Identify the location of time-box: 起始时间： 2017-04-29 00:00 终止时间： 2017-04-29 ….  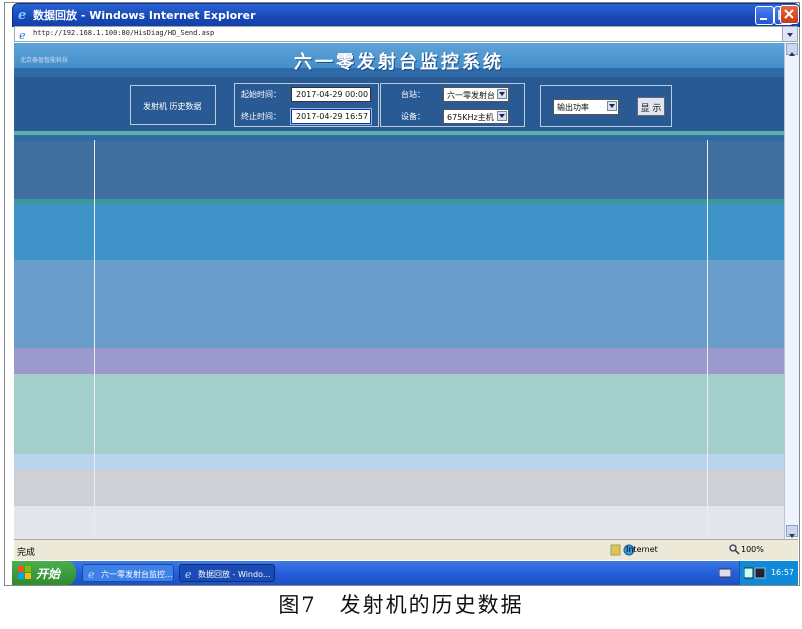
(306, 105).